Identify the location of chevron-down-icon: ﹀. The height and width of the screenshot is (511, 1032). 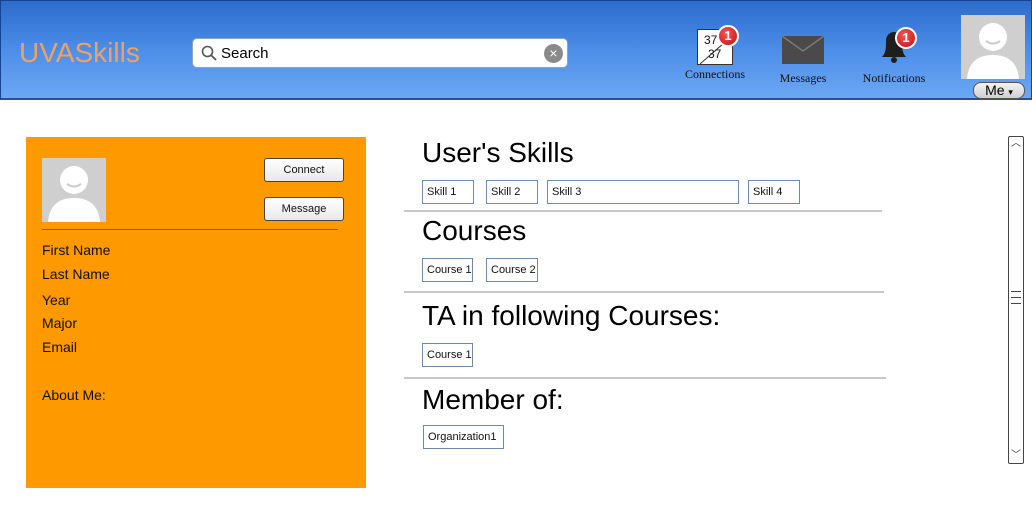
(1016, 456).